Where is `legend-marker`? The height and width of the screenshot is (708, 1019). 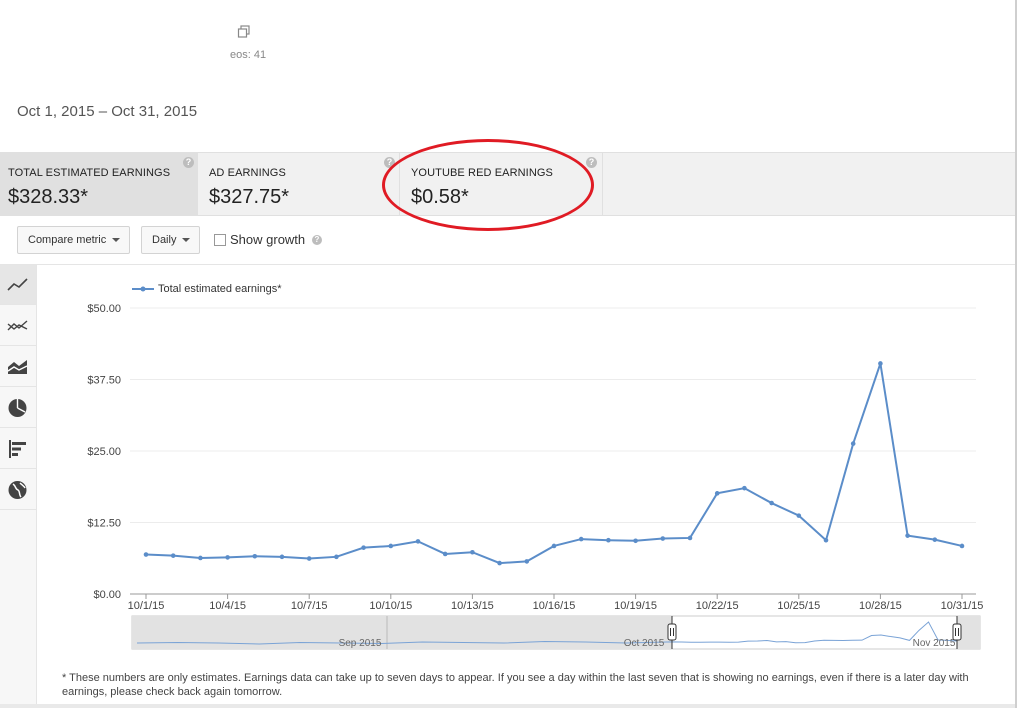
legend-marker is located at coordinates (143, 289).